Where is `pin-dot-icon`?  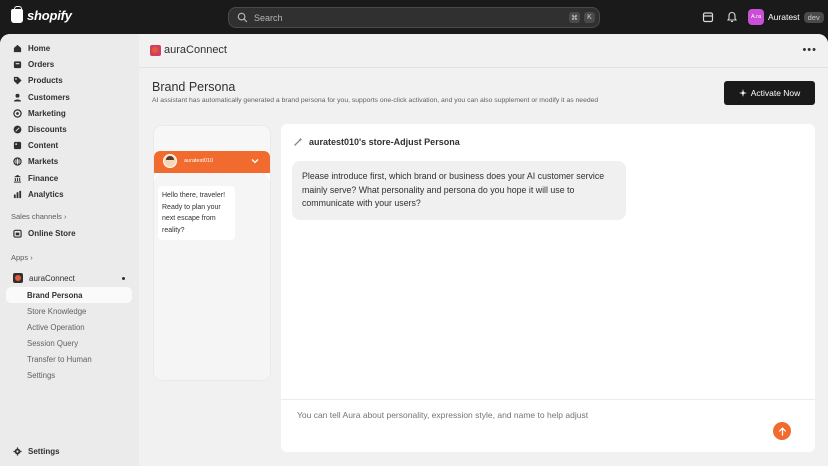
pin-dot-icon is located at coordinates (123, 278).